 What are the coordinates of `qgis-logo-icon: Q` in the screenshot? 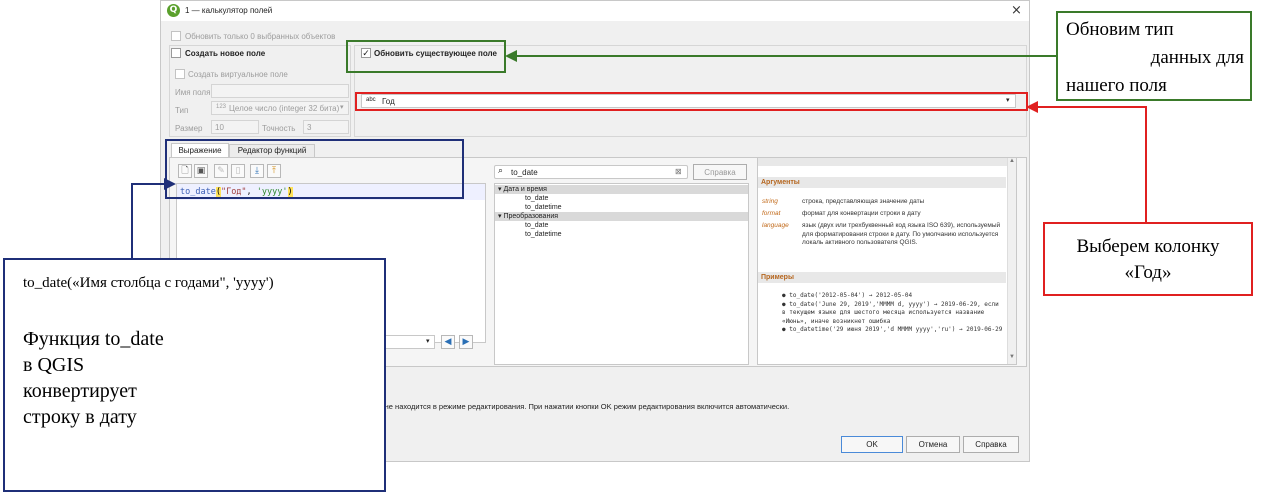 It's located at (173, 10).